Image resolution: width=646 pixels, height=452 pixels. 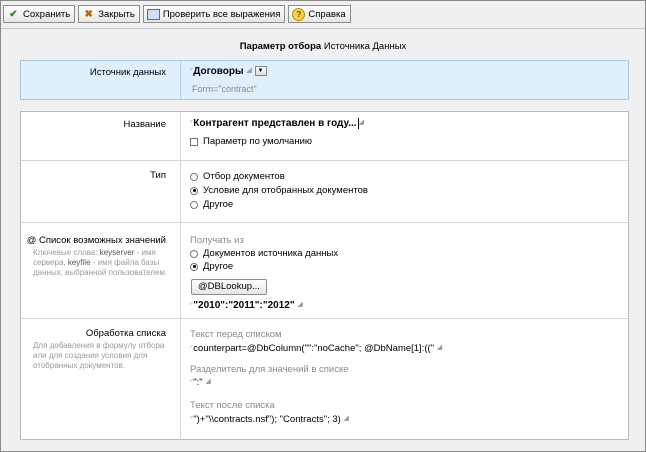 What do you see at coordinates (158, 175) in the screenshot?
I see `type-label: Тип` at bounding box center [158, 175].